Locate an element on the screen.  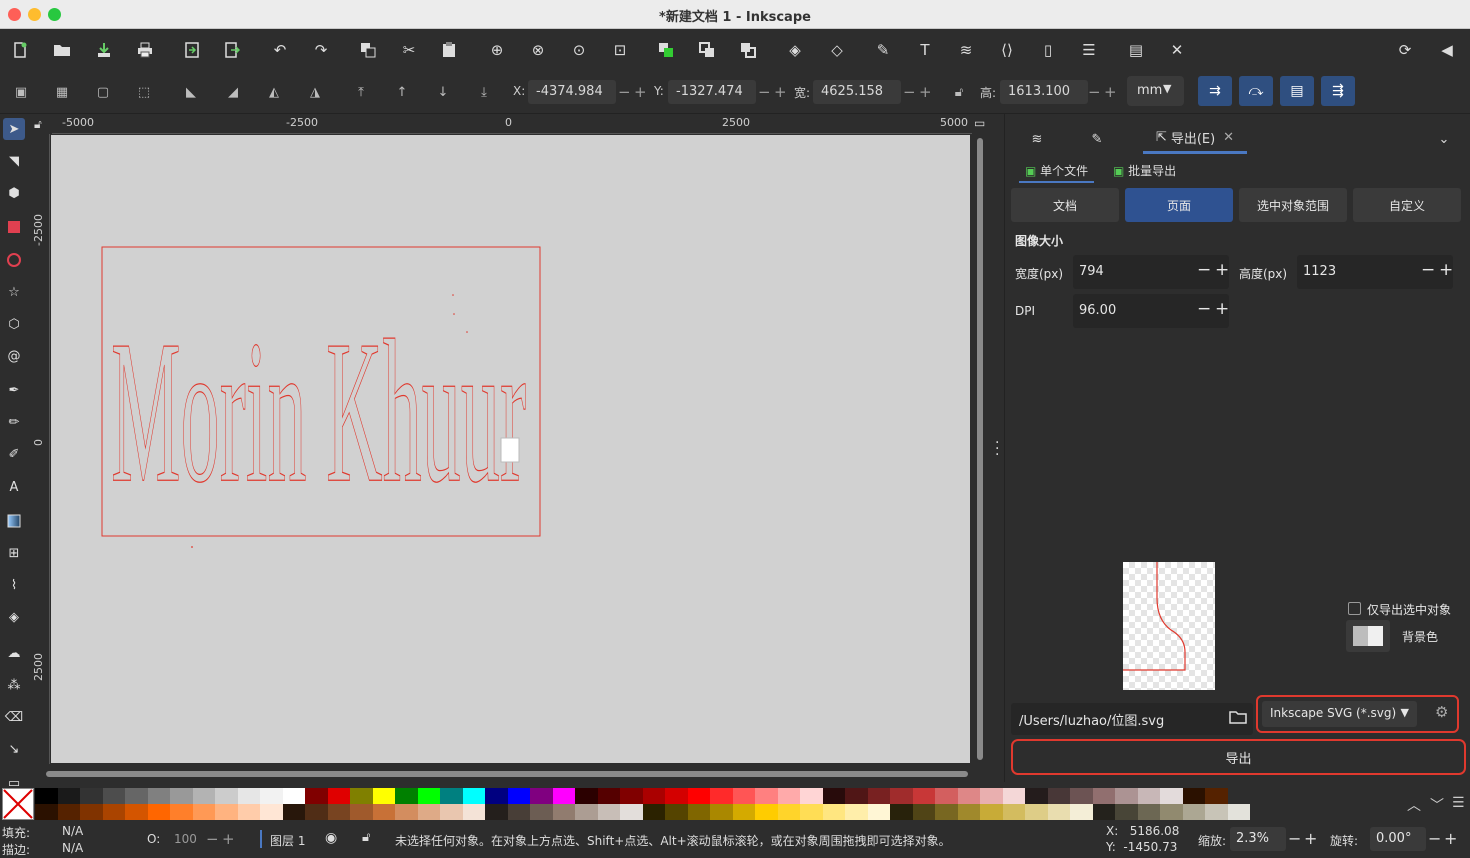
open-icon is located at coordinates (62, 50).